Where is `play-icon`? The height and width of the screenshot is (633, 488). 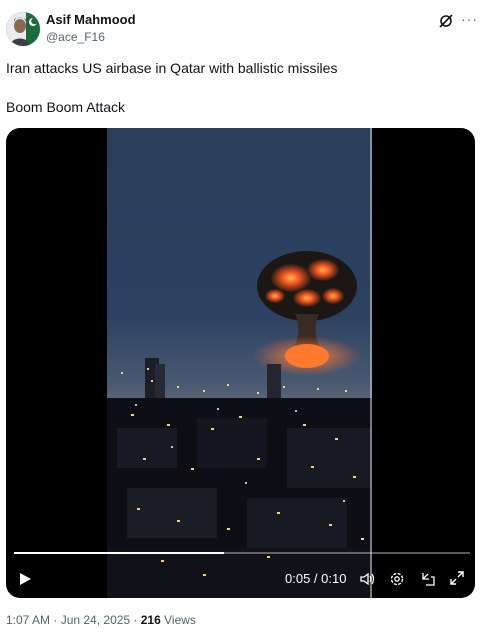 play-icon is located at coordinates (25, 579).